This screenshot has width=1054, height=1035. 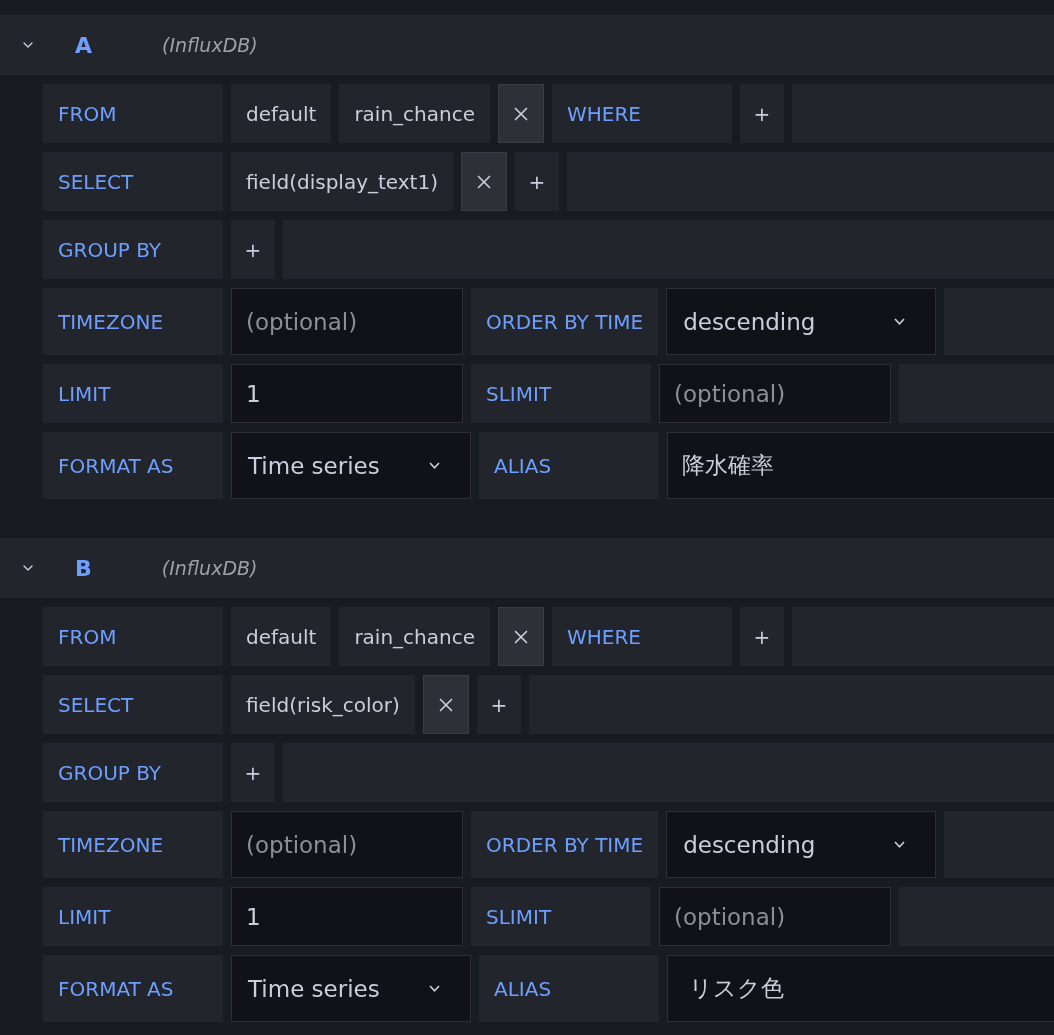 I want to click on query-segment: field(risk_color), so click(x=323, y=704).